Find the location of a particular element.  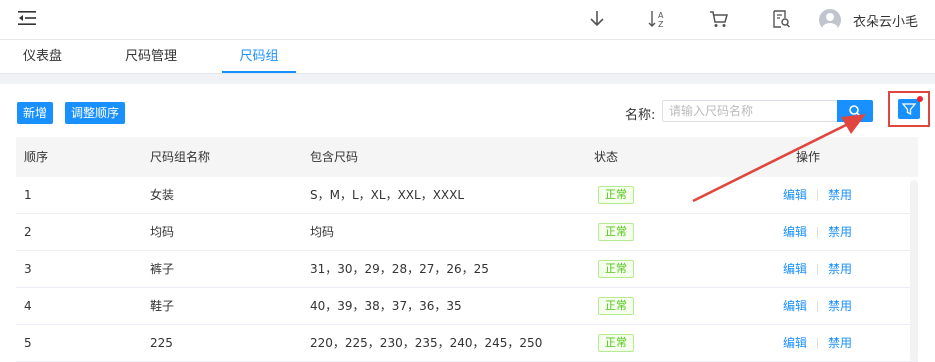

download-icon is located at coordinates (597, 19).